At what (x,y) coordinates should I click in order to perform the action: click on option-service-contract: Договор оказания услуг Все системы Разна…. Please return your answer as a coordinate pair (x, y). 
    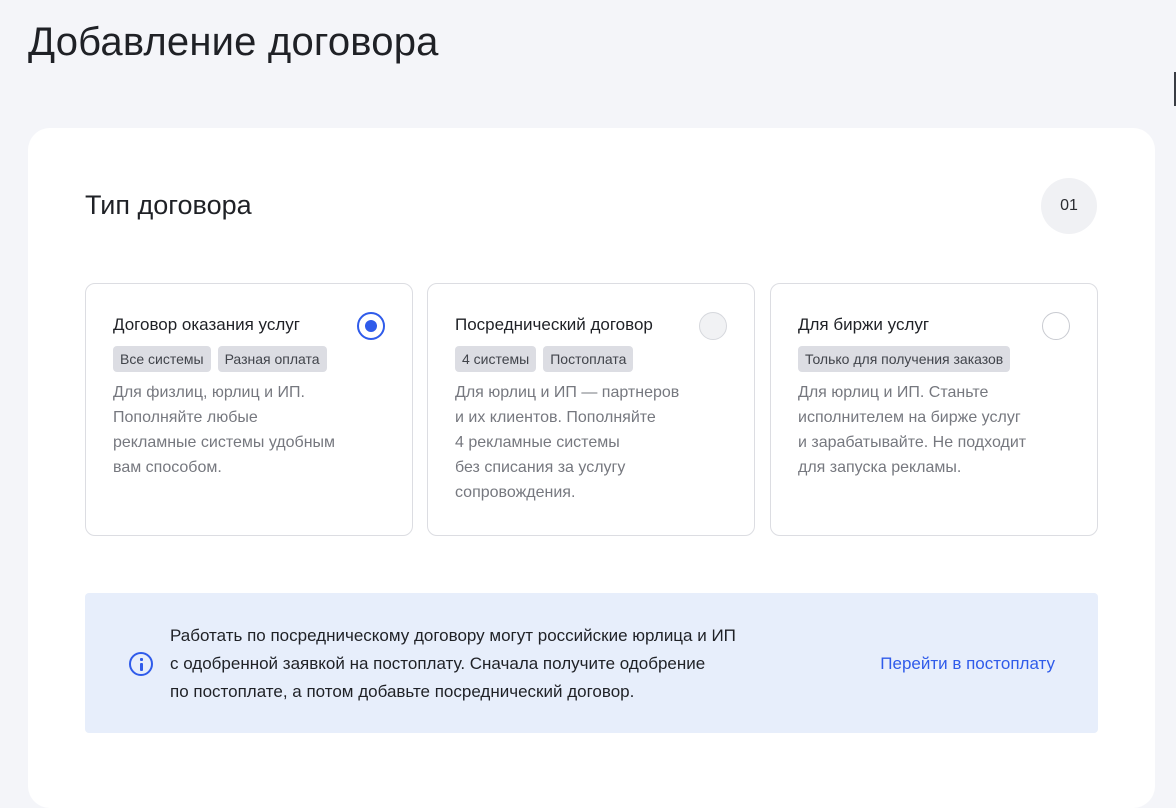
    Looking at the image, I should click on (249, 409).